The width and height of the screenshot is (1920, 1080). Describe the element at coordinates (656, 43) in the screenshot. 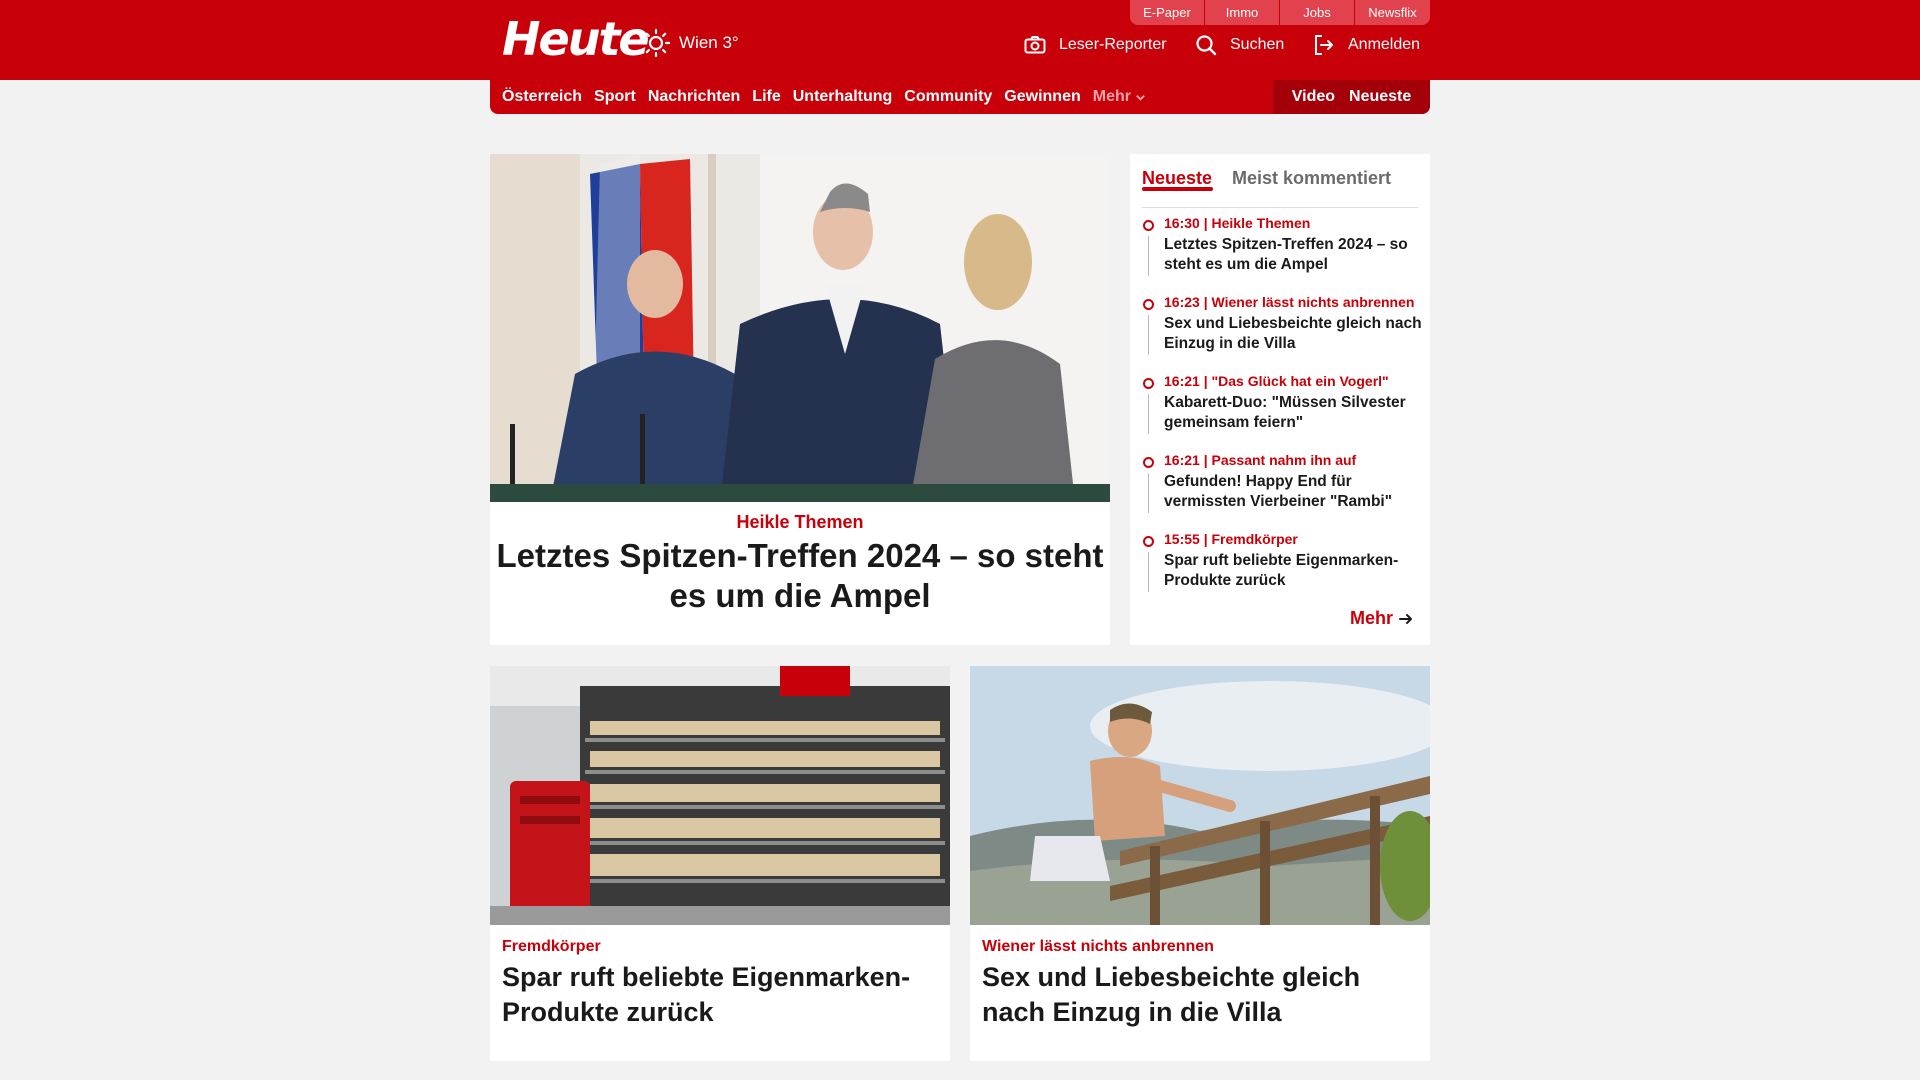

I see `sun-icon` at that location.